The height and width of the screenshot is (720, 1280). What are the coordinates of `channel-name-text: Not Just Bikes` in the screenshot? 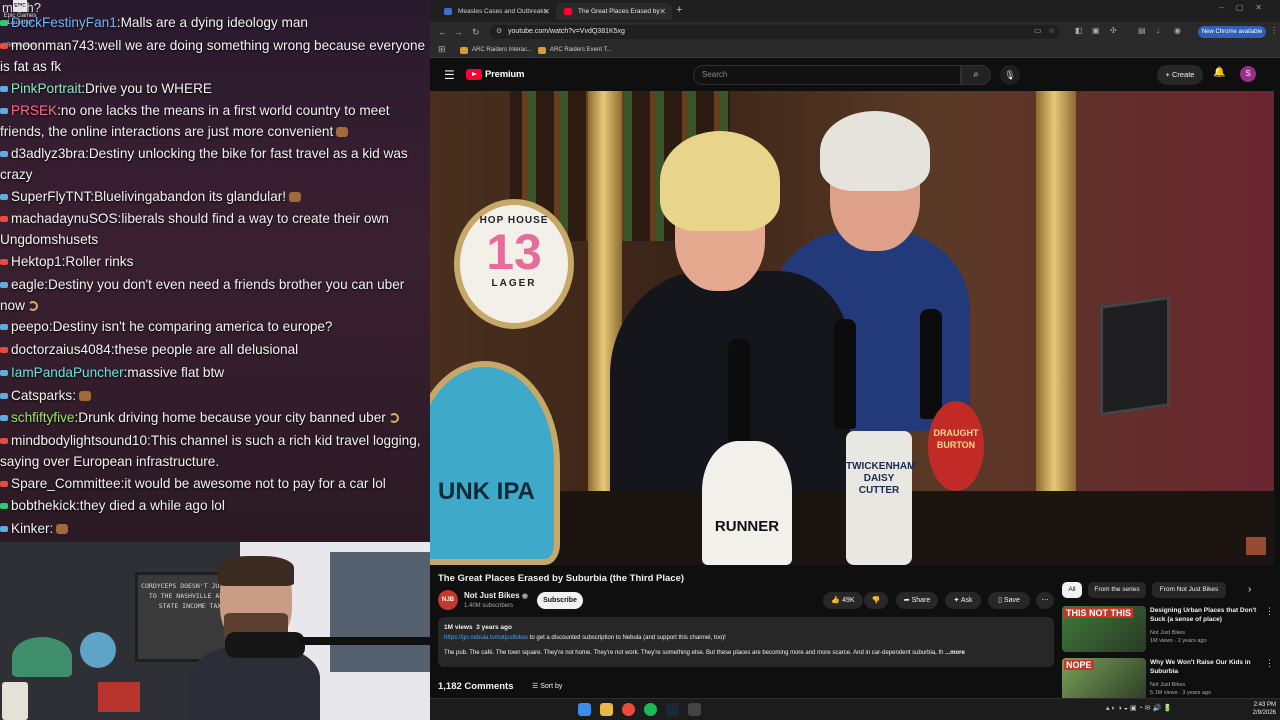 It's located at (492, 595).